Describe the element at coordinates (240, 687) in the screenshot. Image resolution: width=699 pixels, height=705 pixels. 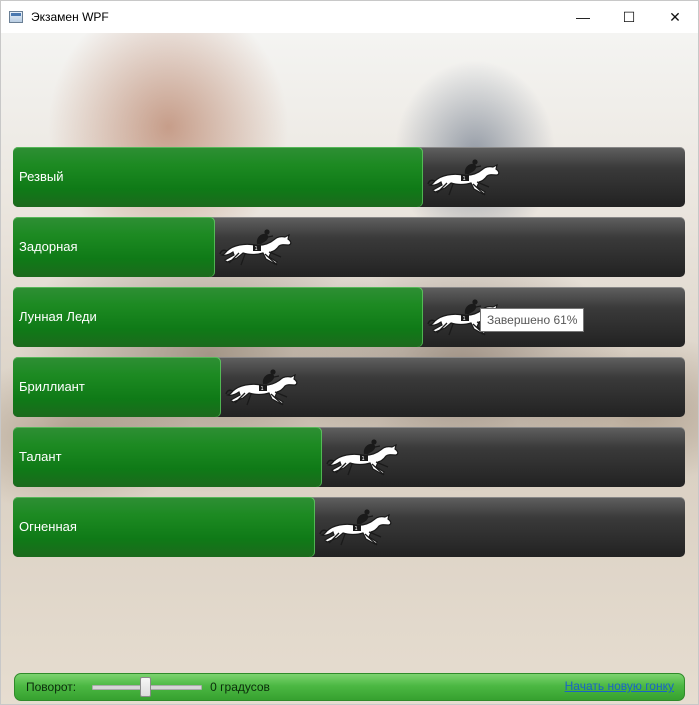
I see `rotation-degrees-text: 0 градусов` at that location.